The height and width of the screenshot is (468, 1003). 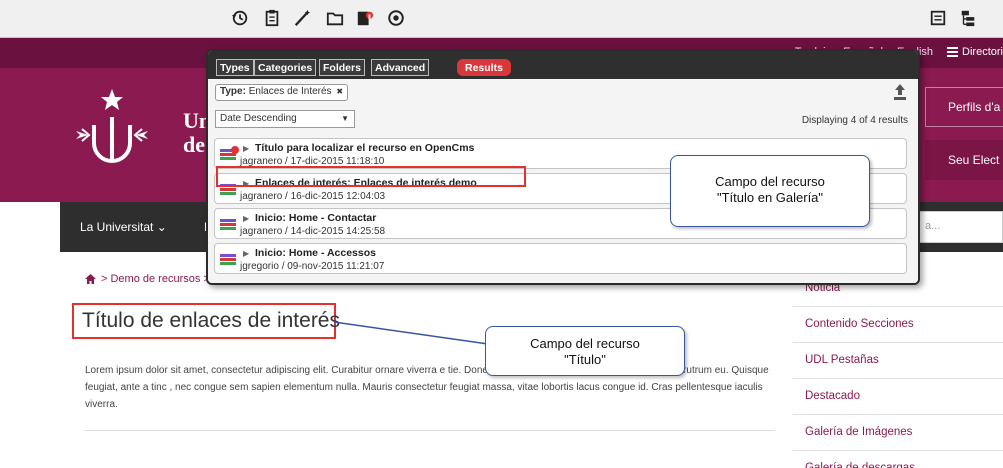 What do you see at coordinates (315, 253) in the screenshot?
I see `result-title-text: Inicio: Home - Accessos` at bounding box center [315, 253].